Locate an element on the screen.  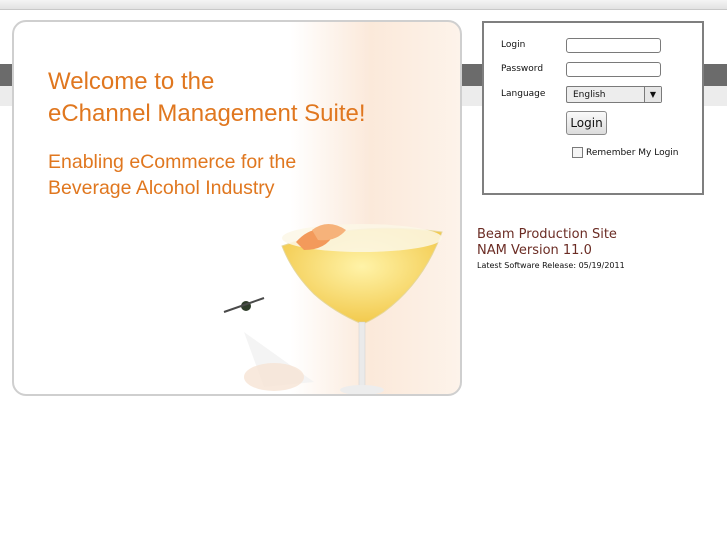
language-select: English ▼ is located at coordinates (614, 94).